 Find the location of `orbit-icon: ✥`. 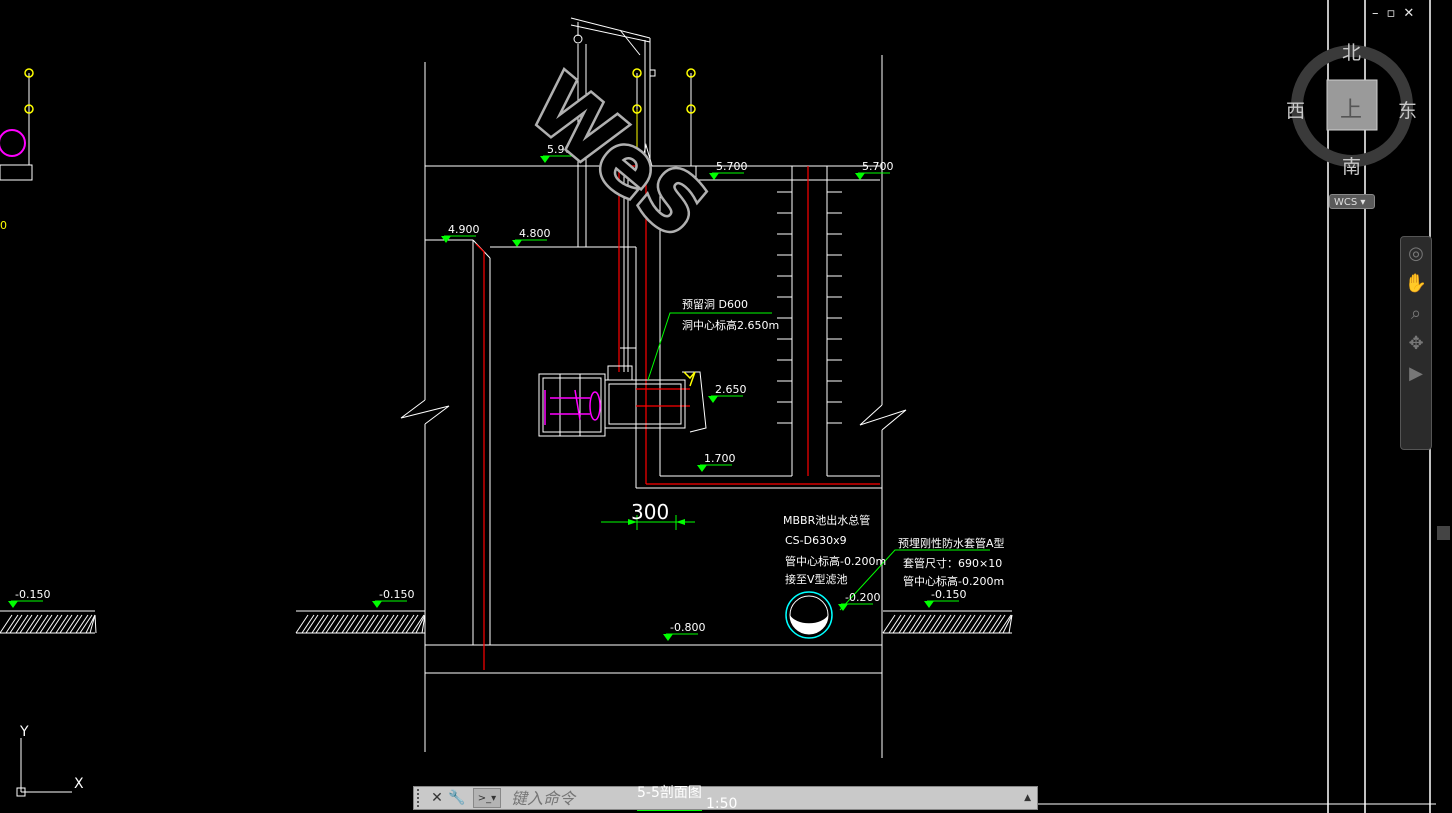

orbit-icon: ✥ is located at coordinates (1416, 344).